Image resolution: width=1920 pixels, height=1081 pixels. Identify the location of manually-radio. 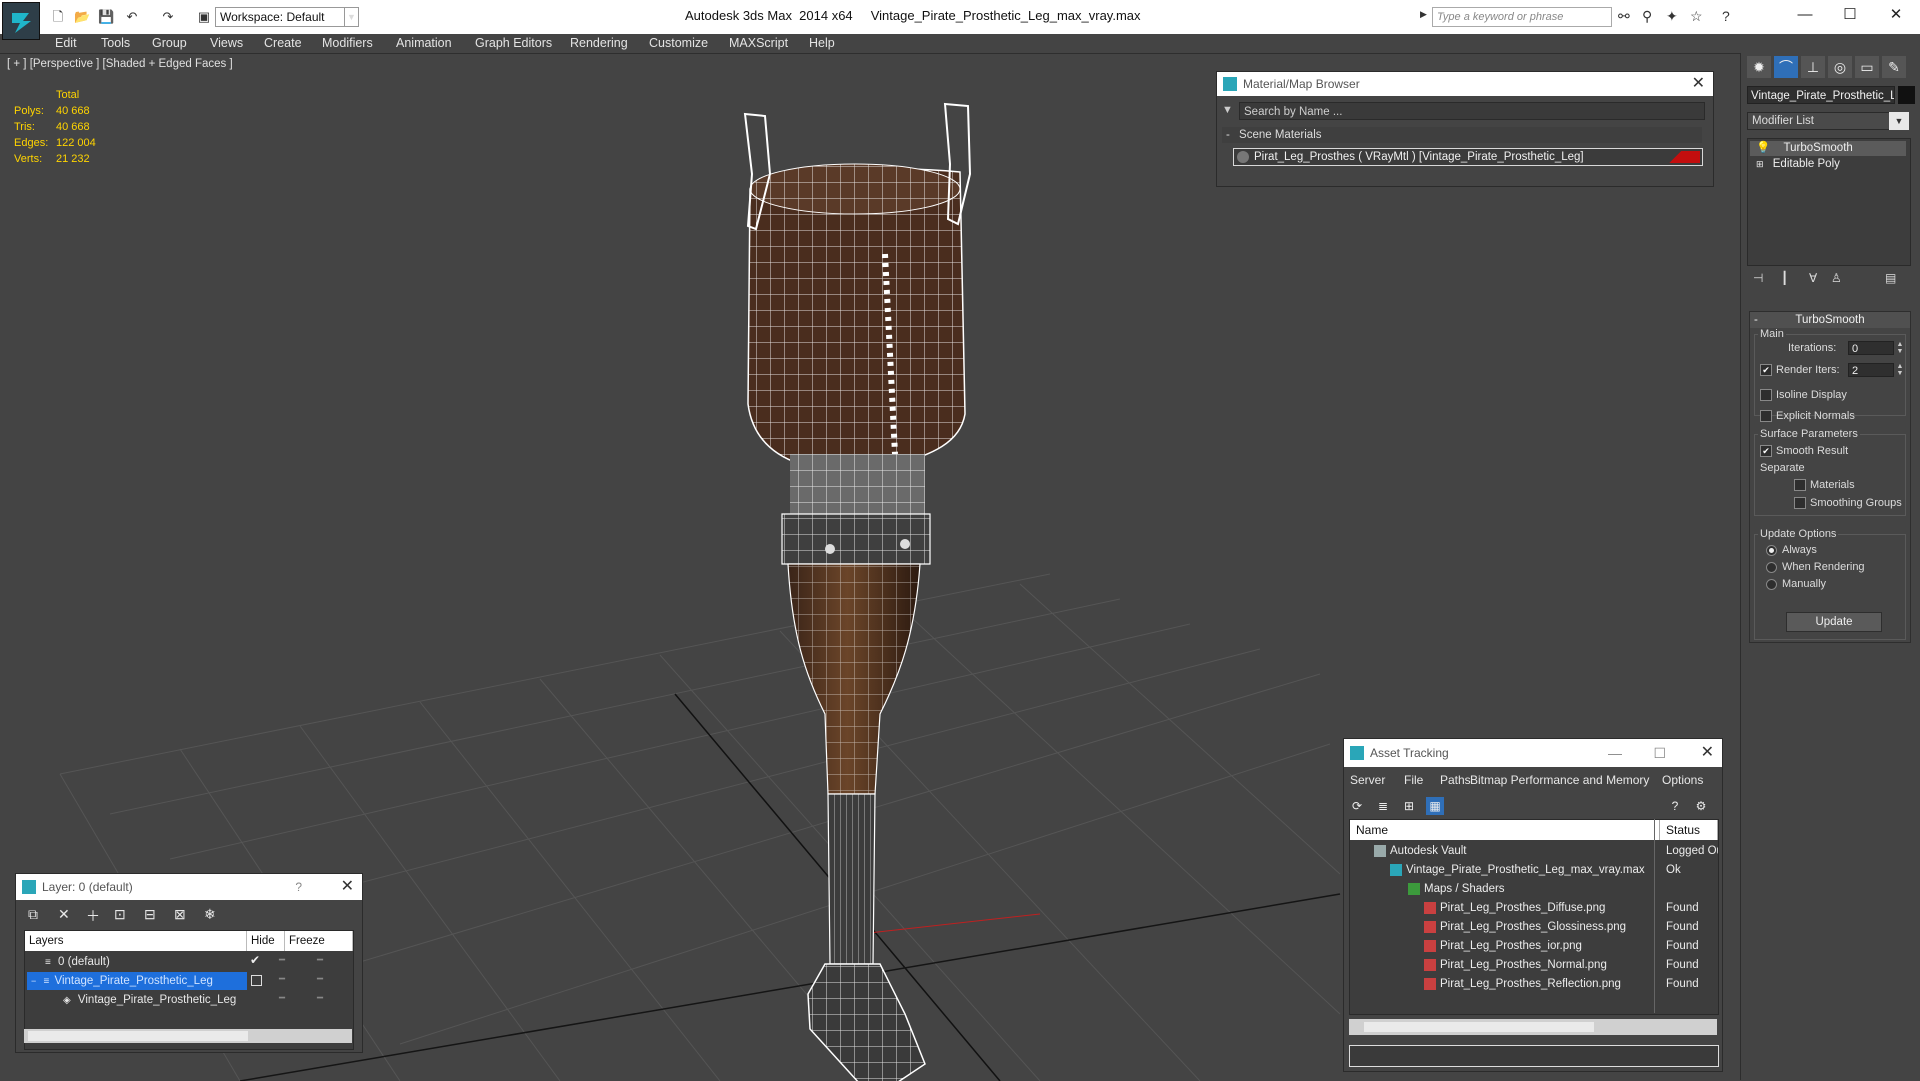
(1771, 584).